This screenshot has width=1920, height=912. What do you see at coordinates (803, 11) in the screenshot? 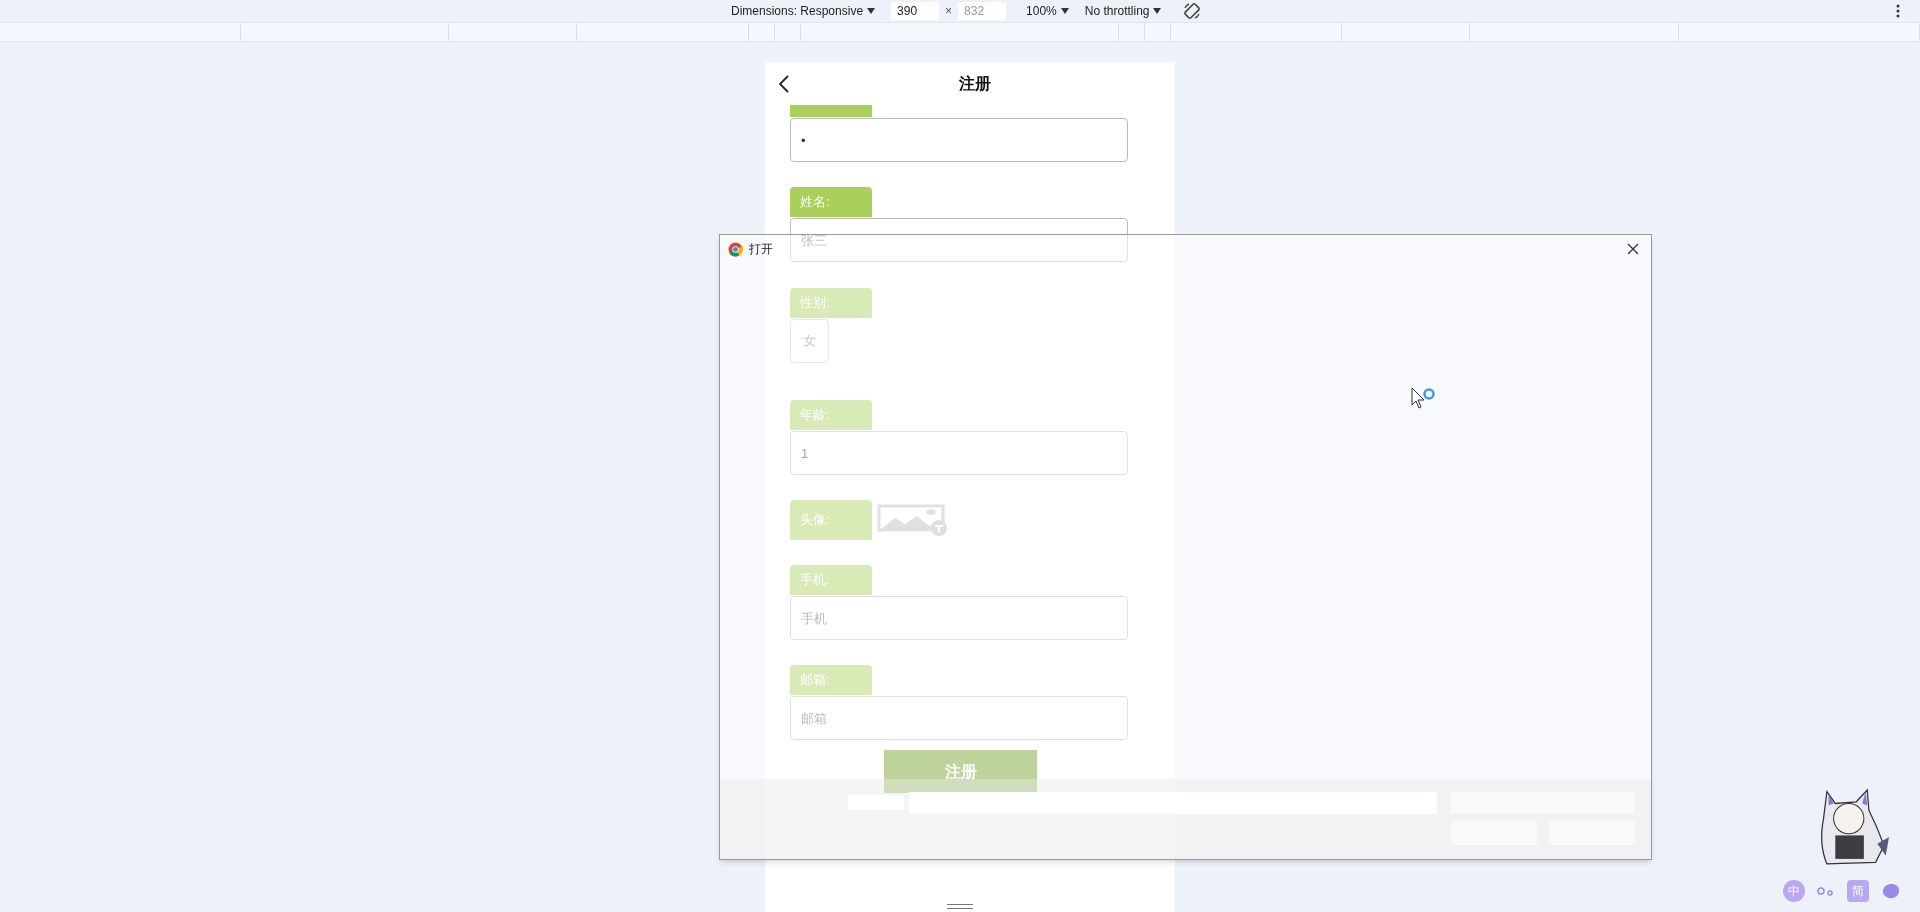
I see `dimensions-dropdown: Dimensions: Responsive` at bounding box center [803, 11].